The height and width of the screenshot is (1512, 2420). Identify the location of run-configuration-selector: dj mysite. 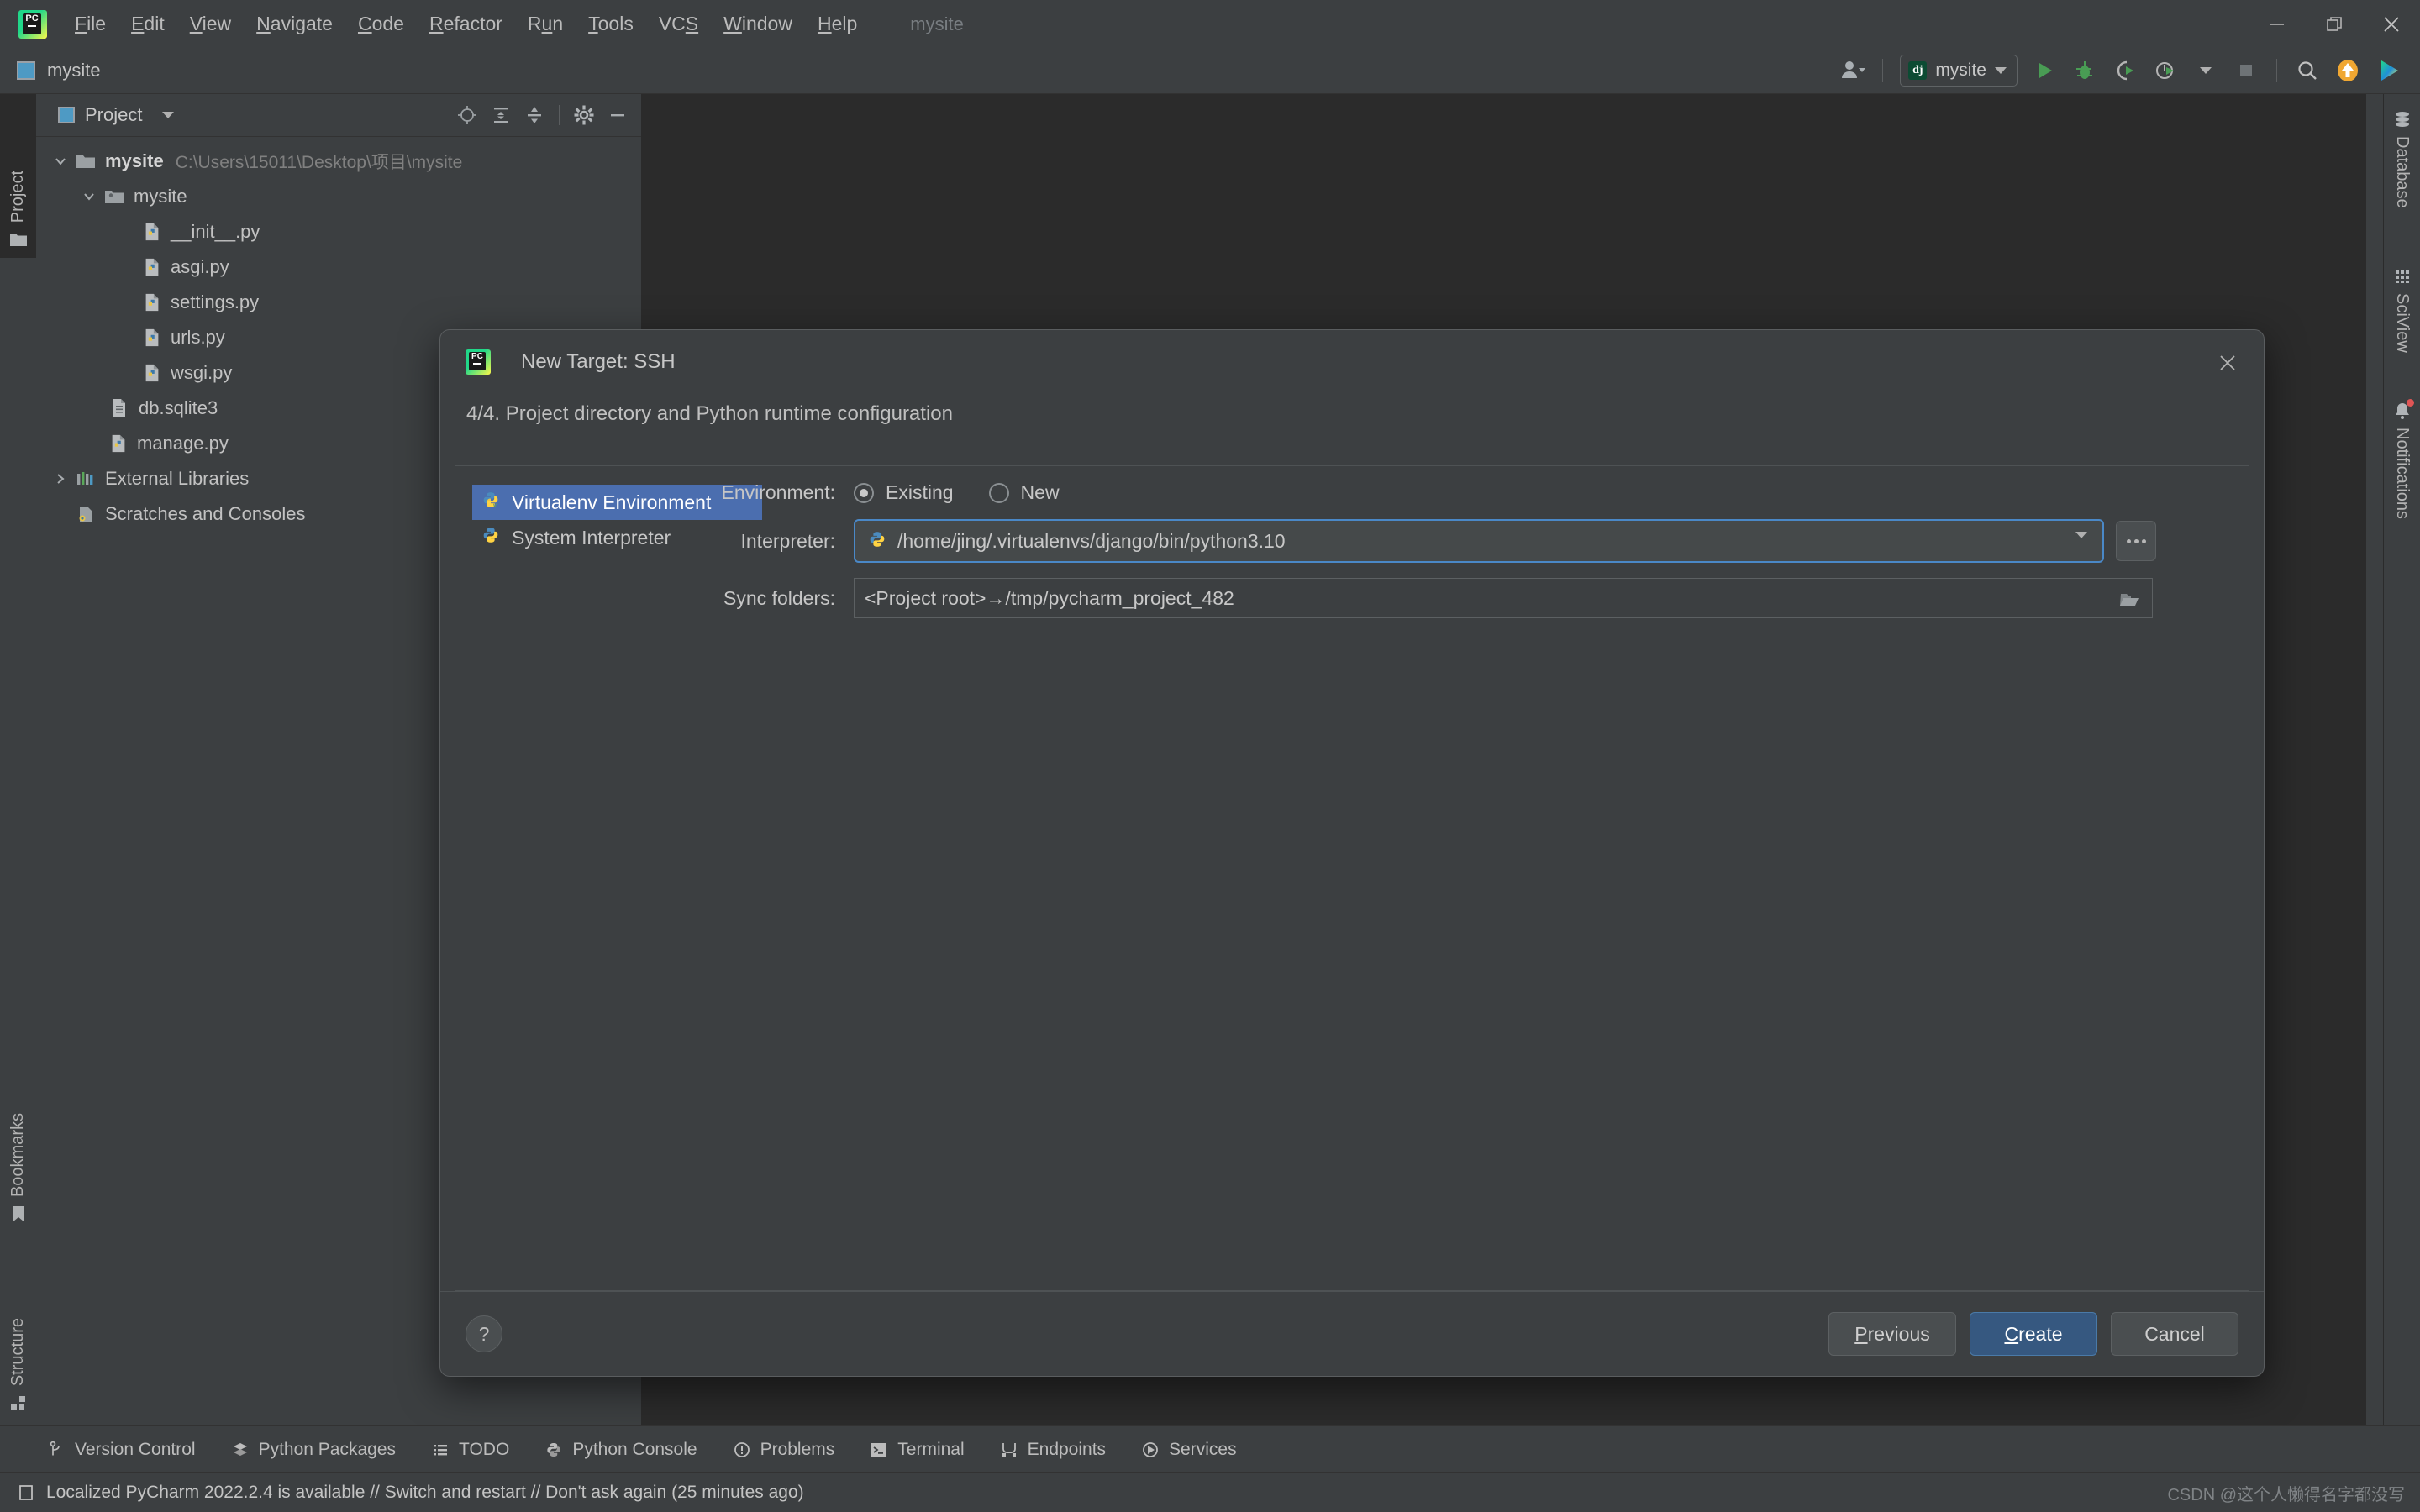
(1959, 71).